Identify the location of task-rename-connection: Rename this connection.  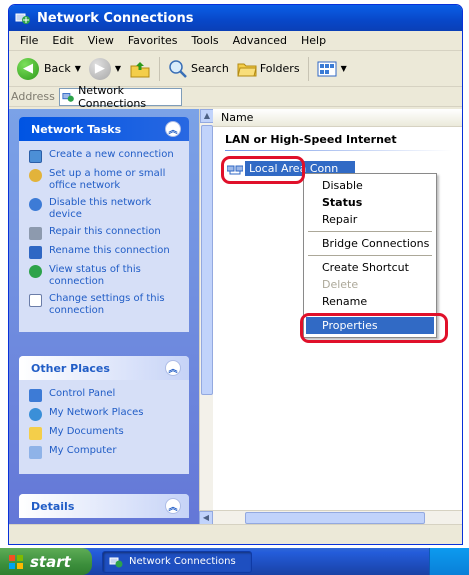
(104, 252).